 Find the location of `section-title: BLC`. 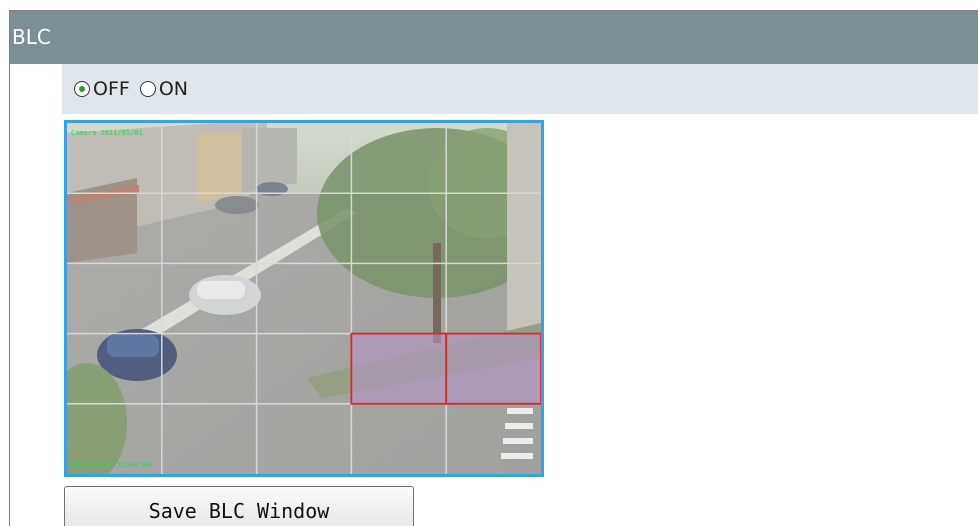

section-title: BLC is located at coordinates (31, 37).